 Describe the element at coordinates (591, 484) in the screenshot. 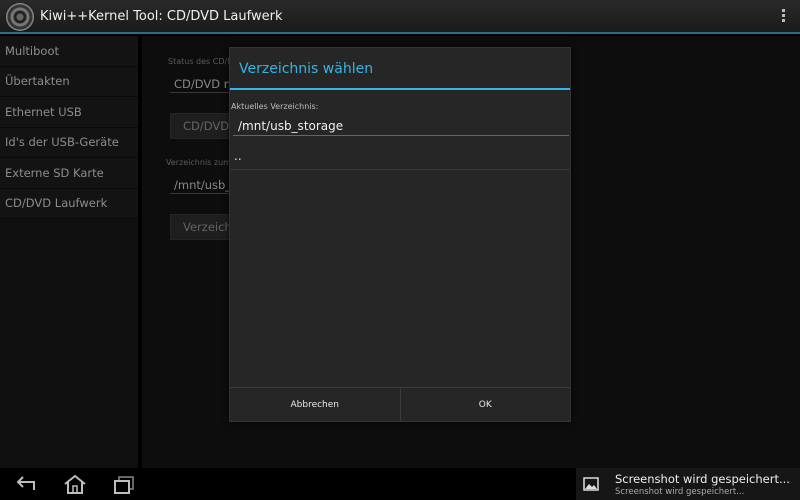

I see `image-icon` at that location.